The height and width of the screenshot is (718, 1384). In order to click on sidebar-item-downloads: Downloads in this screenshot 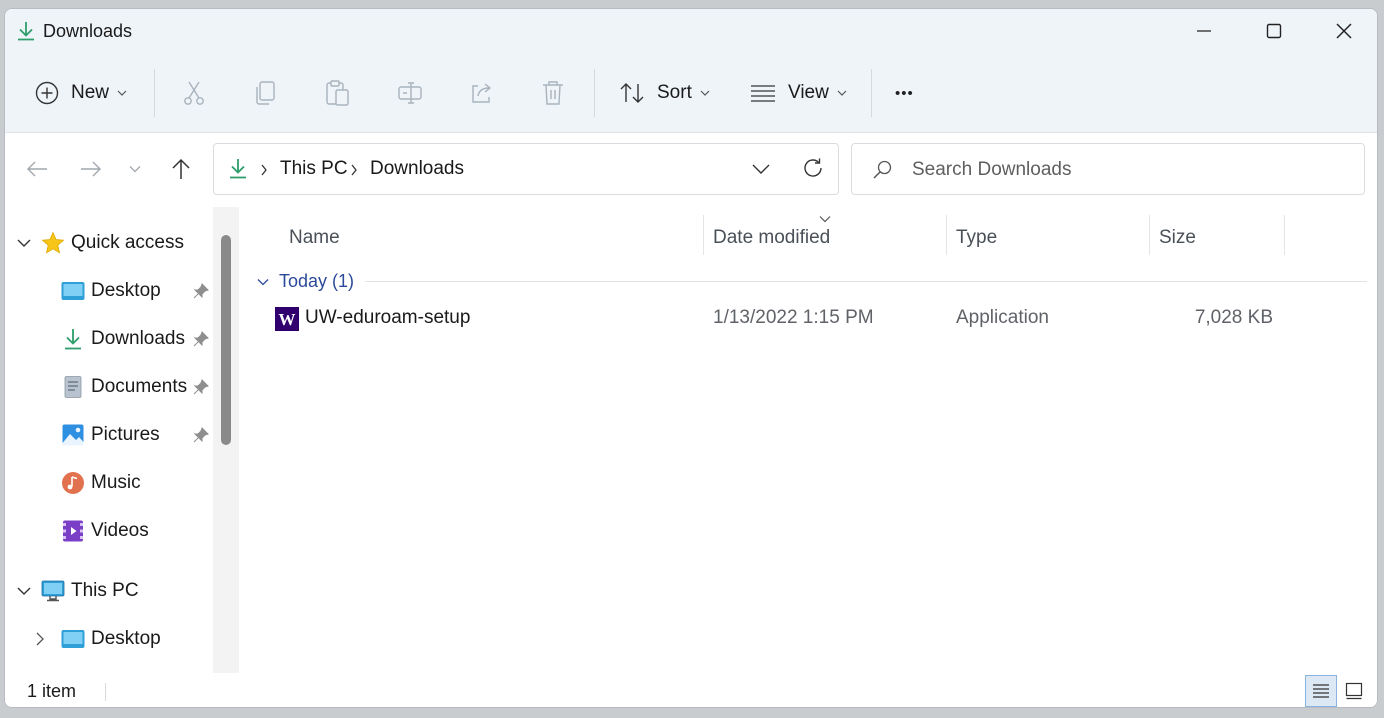, I will do `click(136, 339)`.